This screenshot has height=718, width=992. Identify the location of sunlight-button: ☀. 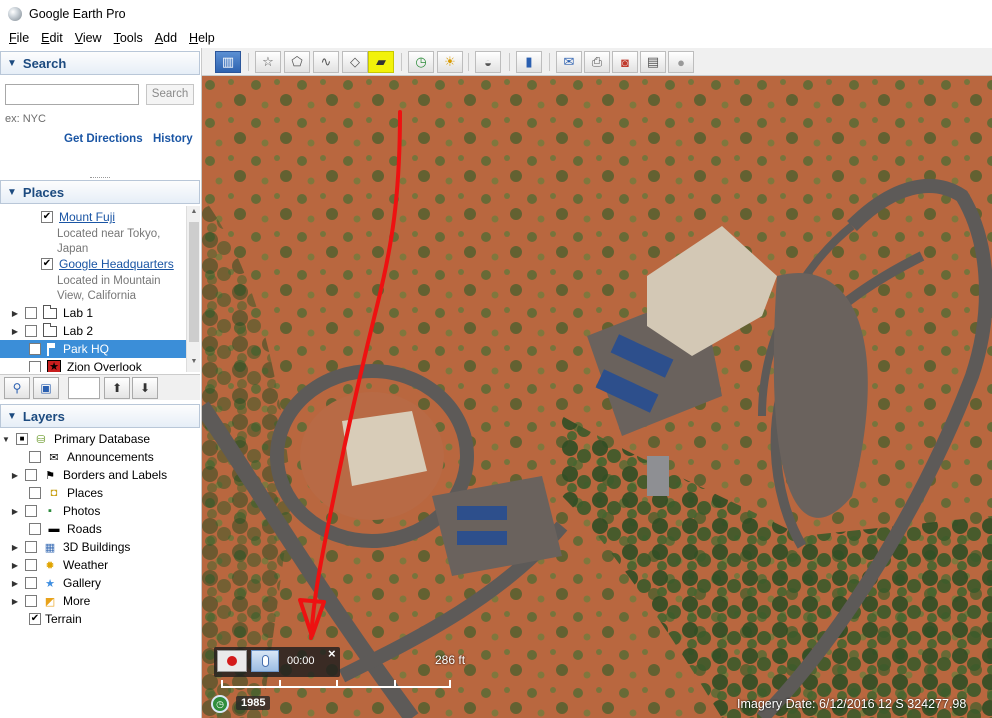
(450, 62).